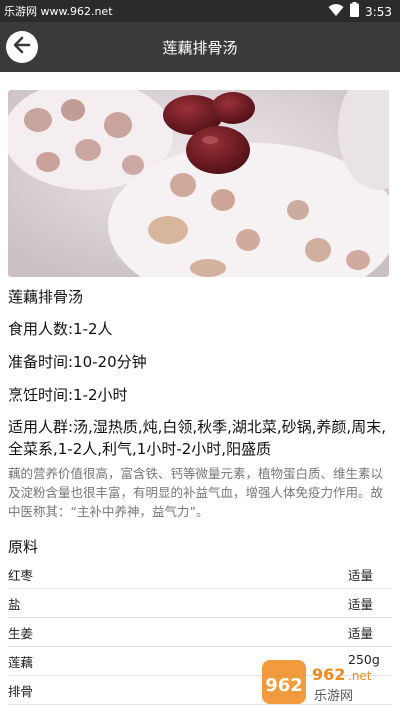 The height and width of the screenshot is (710, 400). Describe the element at coordinates (58, 11) in the screenshot. I see `status-watermark: 乐游网 www.962.net` at that location.